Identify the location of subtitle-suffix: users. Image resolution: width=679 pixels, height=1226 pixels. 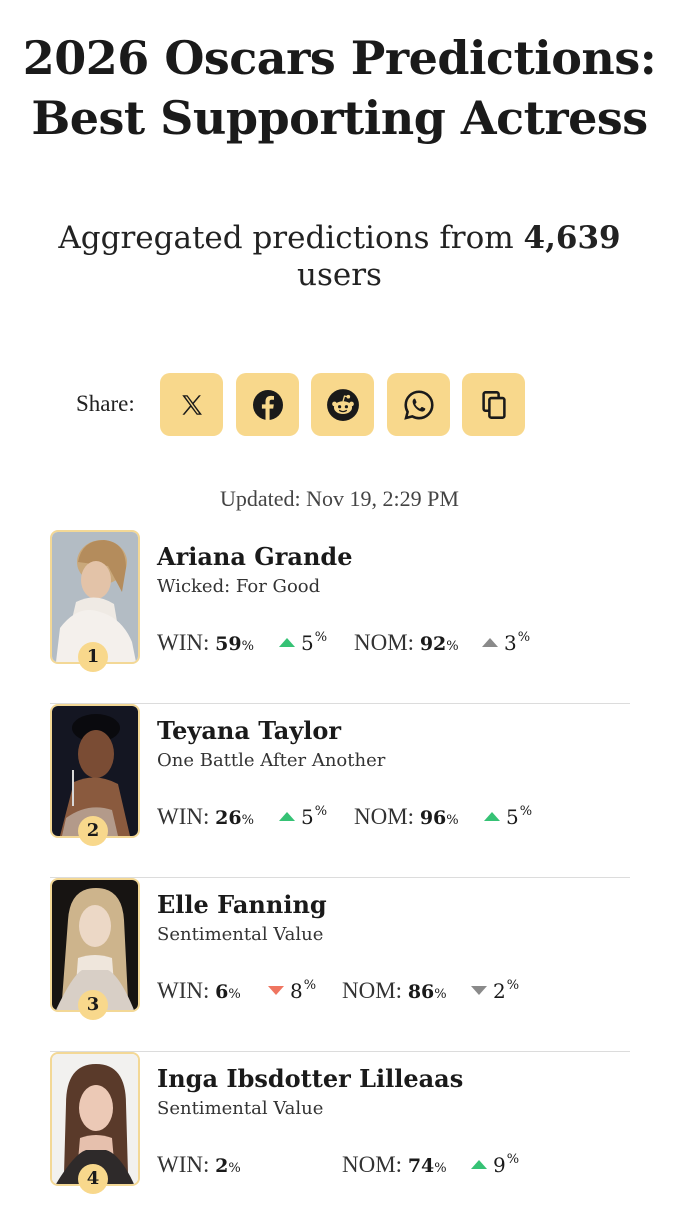
(339, 275).